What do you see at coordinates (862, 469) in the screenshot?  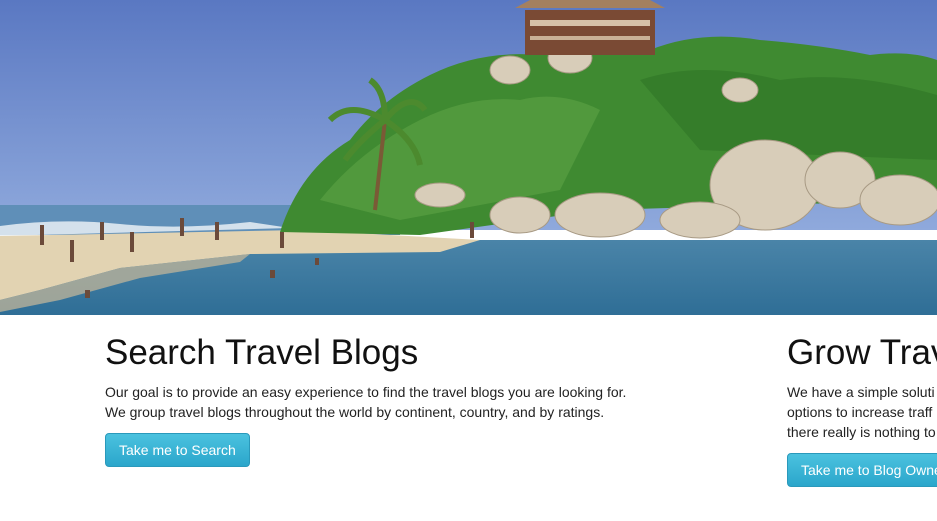 I see `blog-owner-button: Take me to Blog Owne` at bounding box center [862, 469].